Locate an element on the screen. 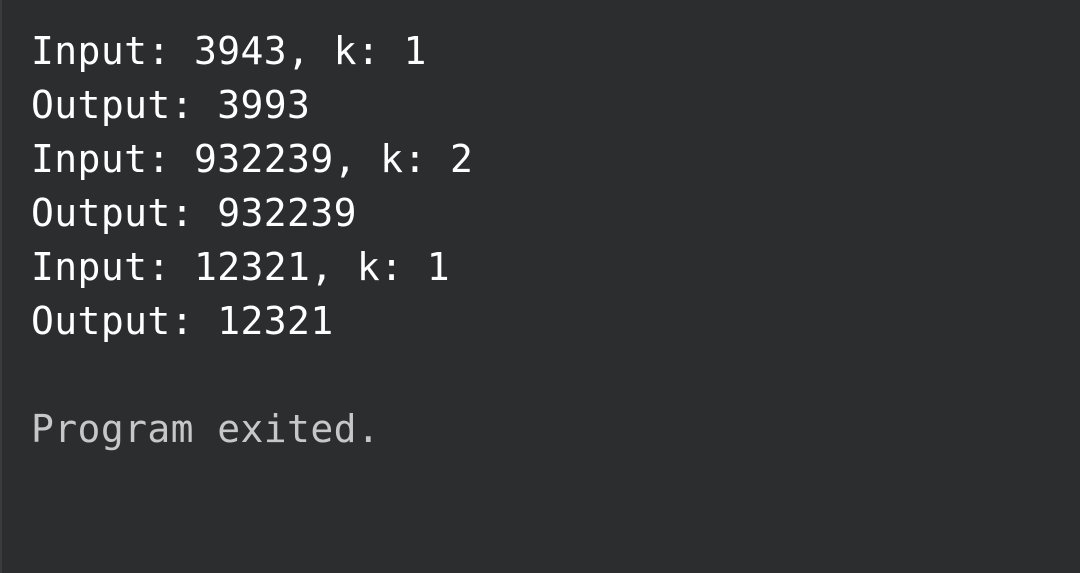  console-line: Output: 3993 is located at coordinates (171, 105).